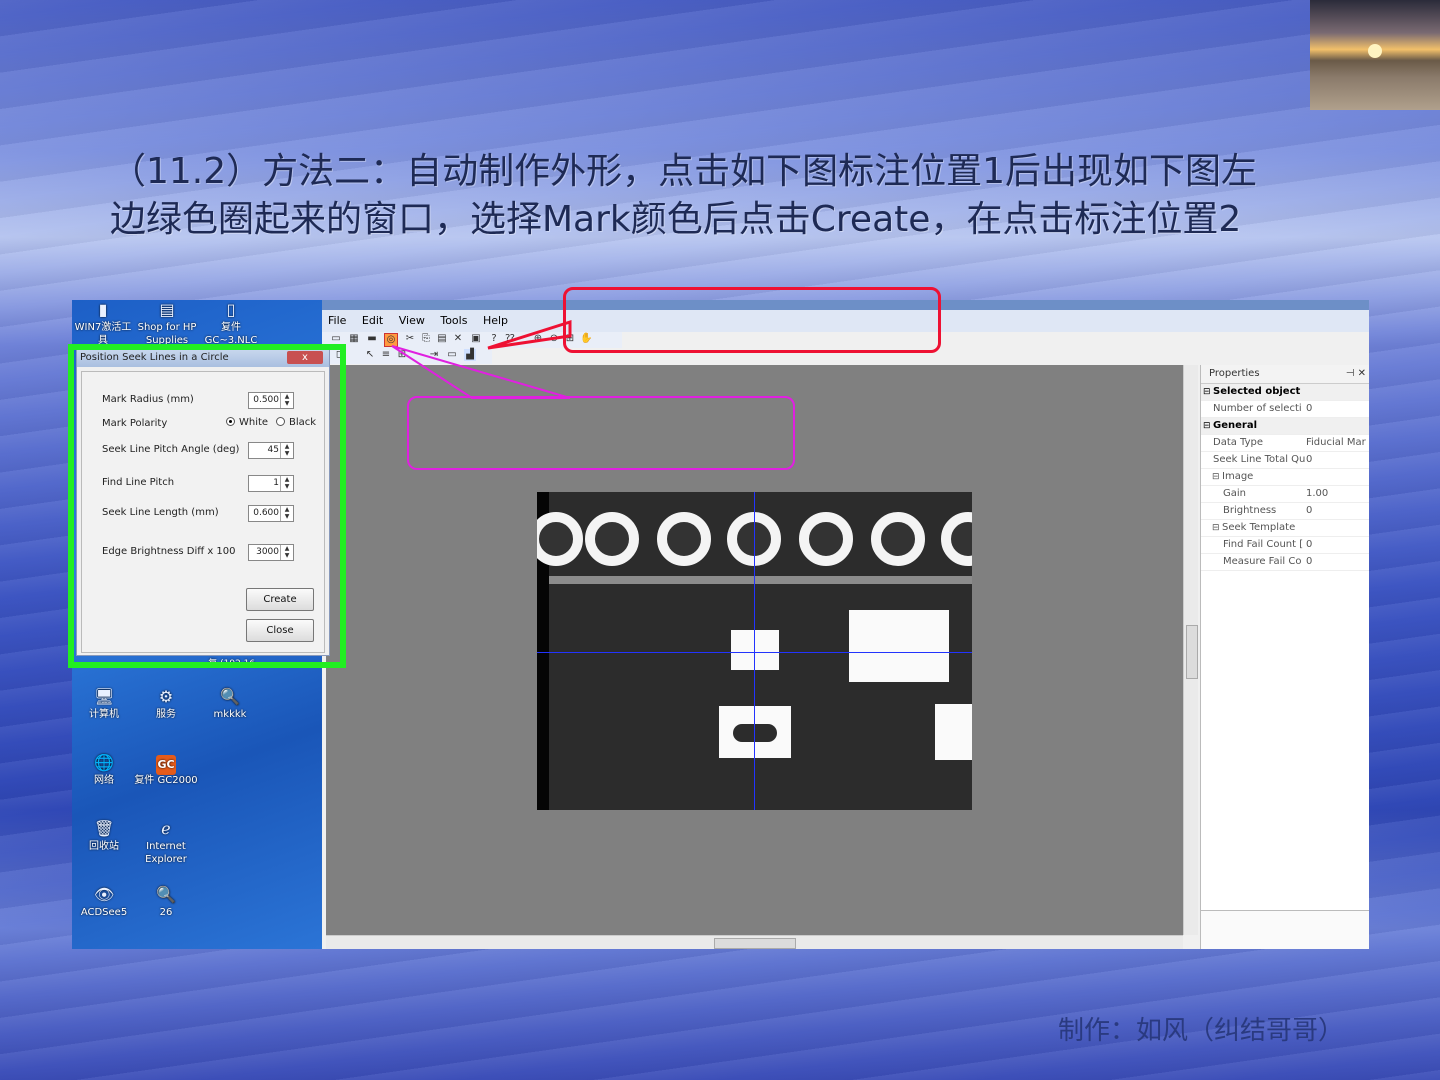 This screenshot has width=1440, height=1080. I want to click on desktop-icon-mkkkk: 🔍 mkkkk, so click(230, 704).